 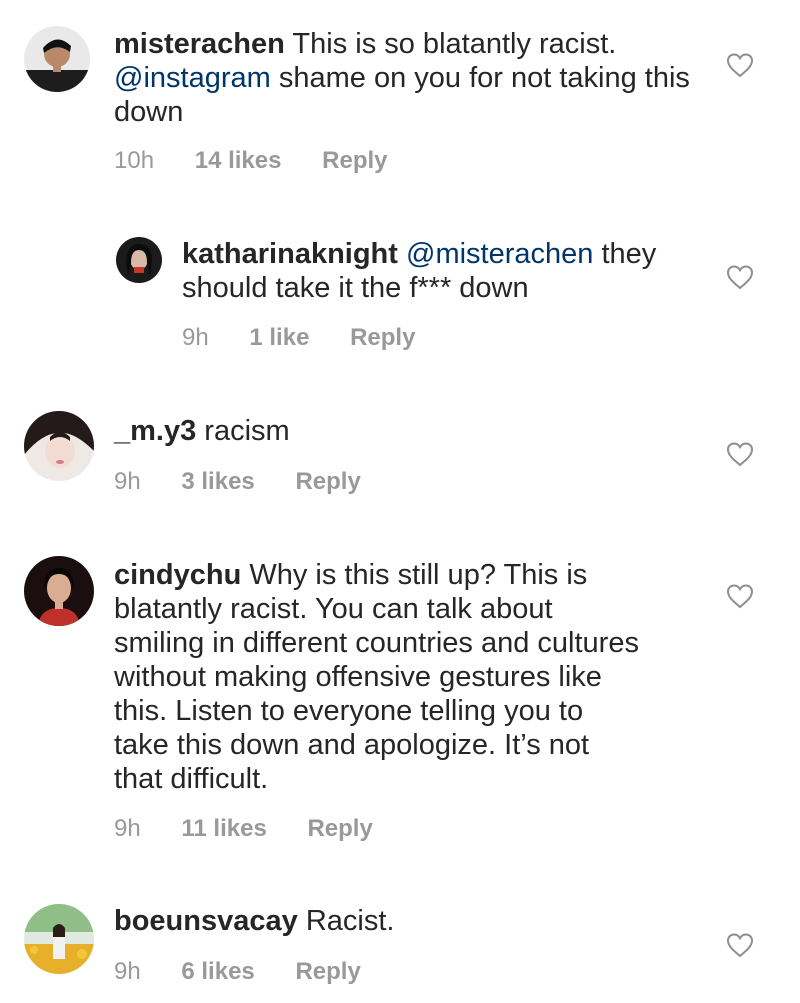 What do you see at coordinates (400, 450) in the screenshot?
I see `comment-m-y3: _m.y3 racism 9h 3 likes Reply` at bounding box center [400, 450].